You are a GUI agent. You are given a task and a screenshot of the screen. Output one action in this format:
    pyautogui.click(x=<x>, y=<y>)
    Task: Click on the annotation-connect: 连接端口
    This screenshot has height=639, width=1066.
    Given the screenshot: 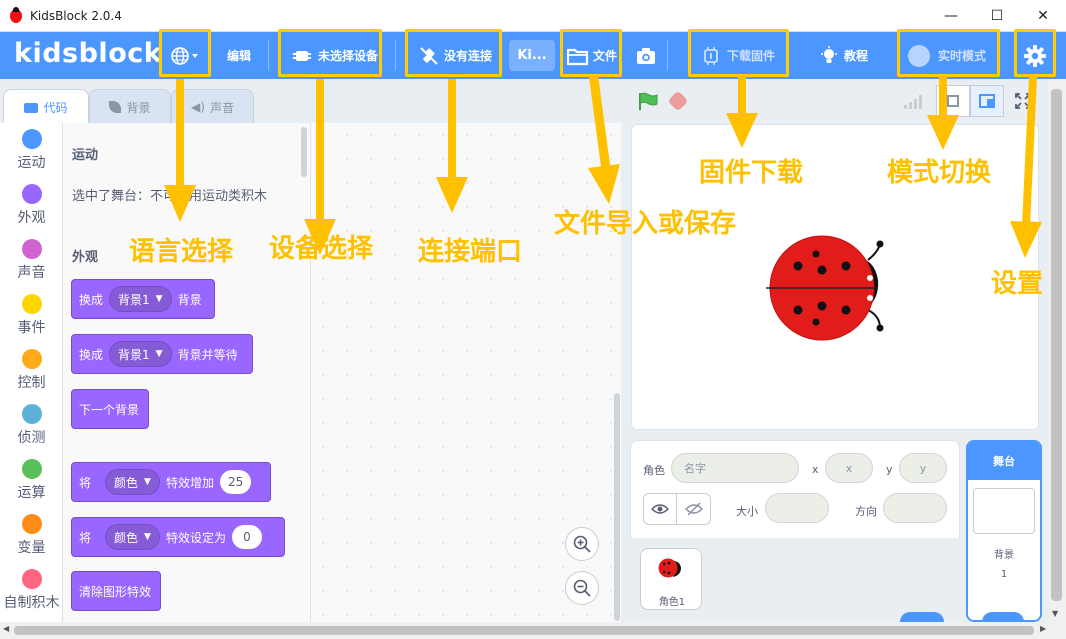 What is the action you would take?
    pyautogui.click(x=470, y=252)
    